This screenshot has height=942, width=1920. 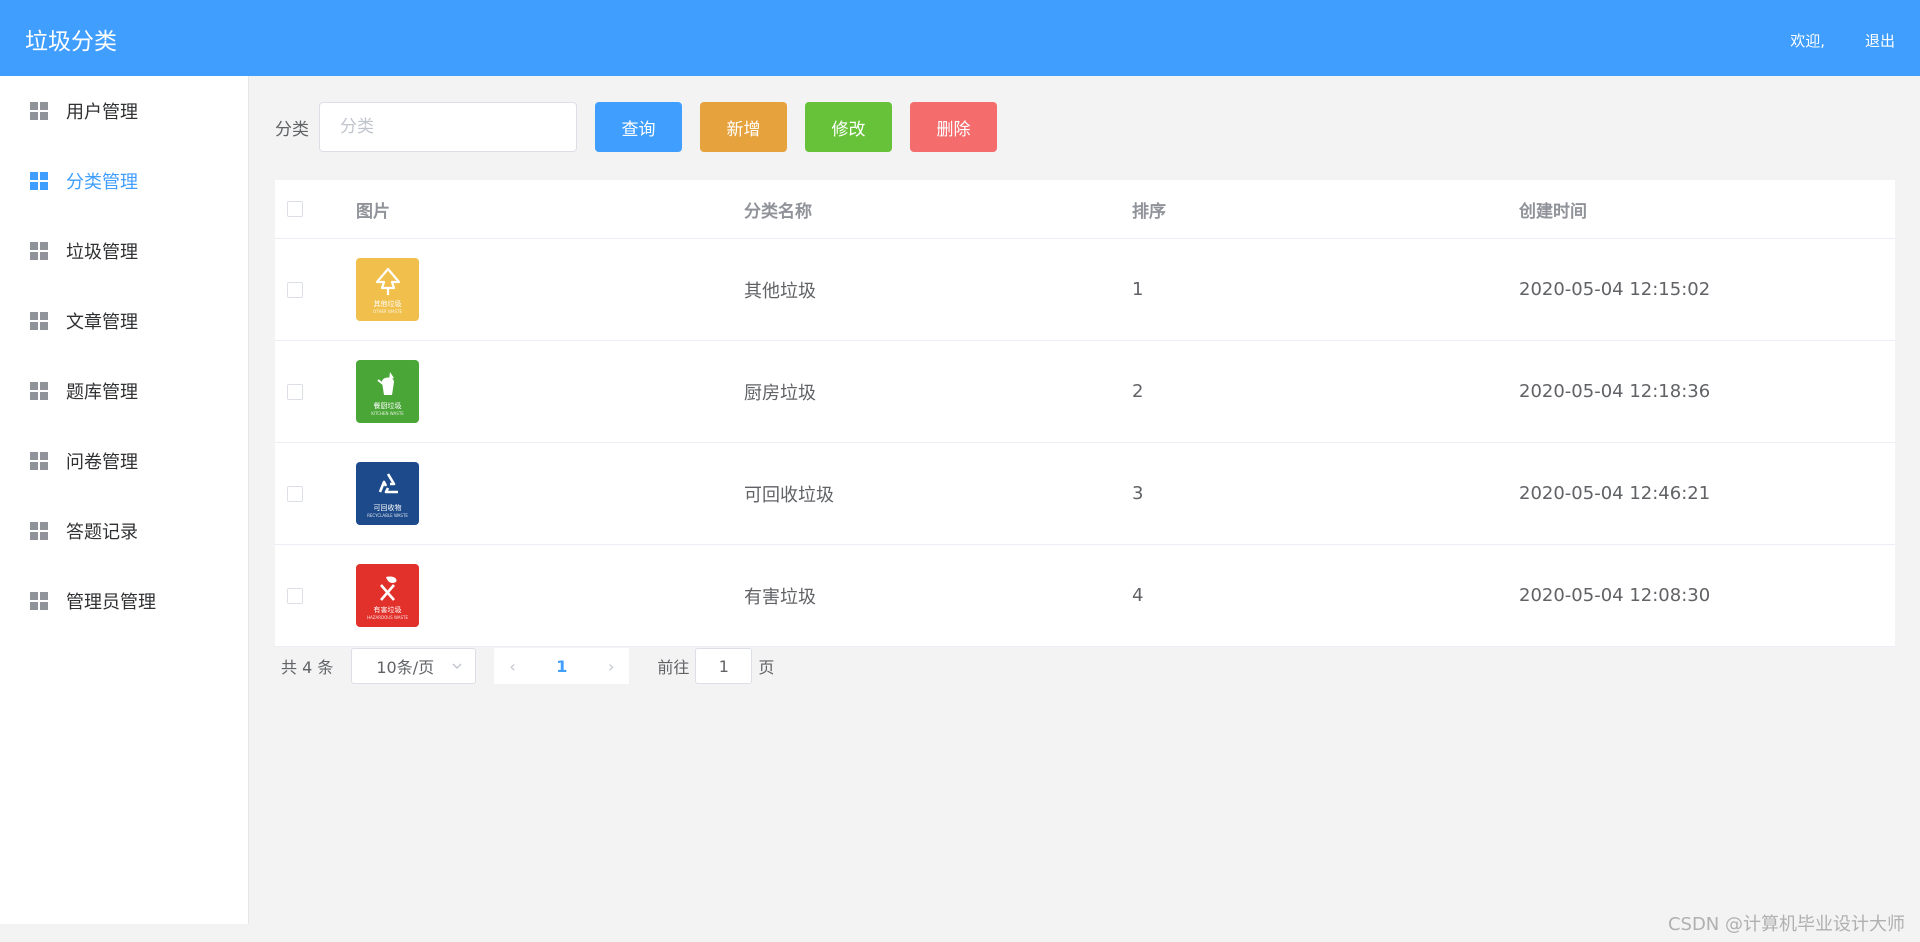 I want to click on category-image: 餐厨垃圾 KITCHEN WASTE, so click(x=387, y=391).